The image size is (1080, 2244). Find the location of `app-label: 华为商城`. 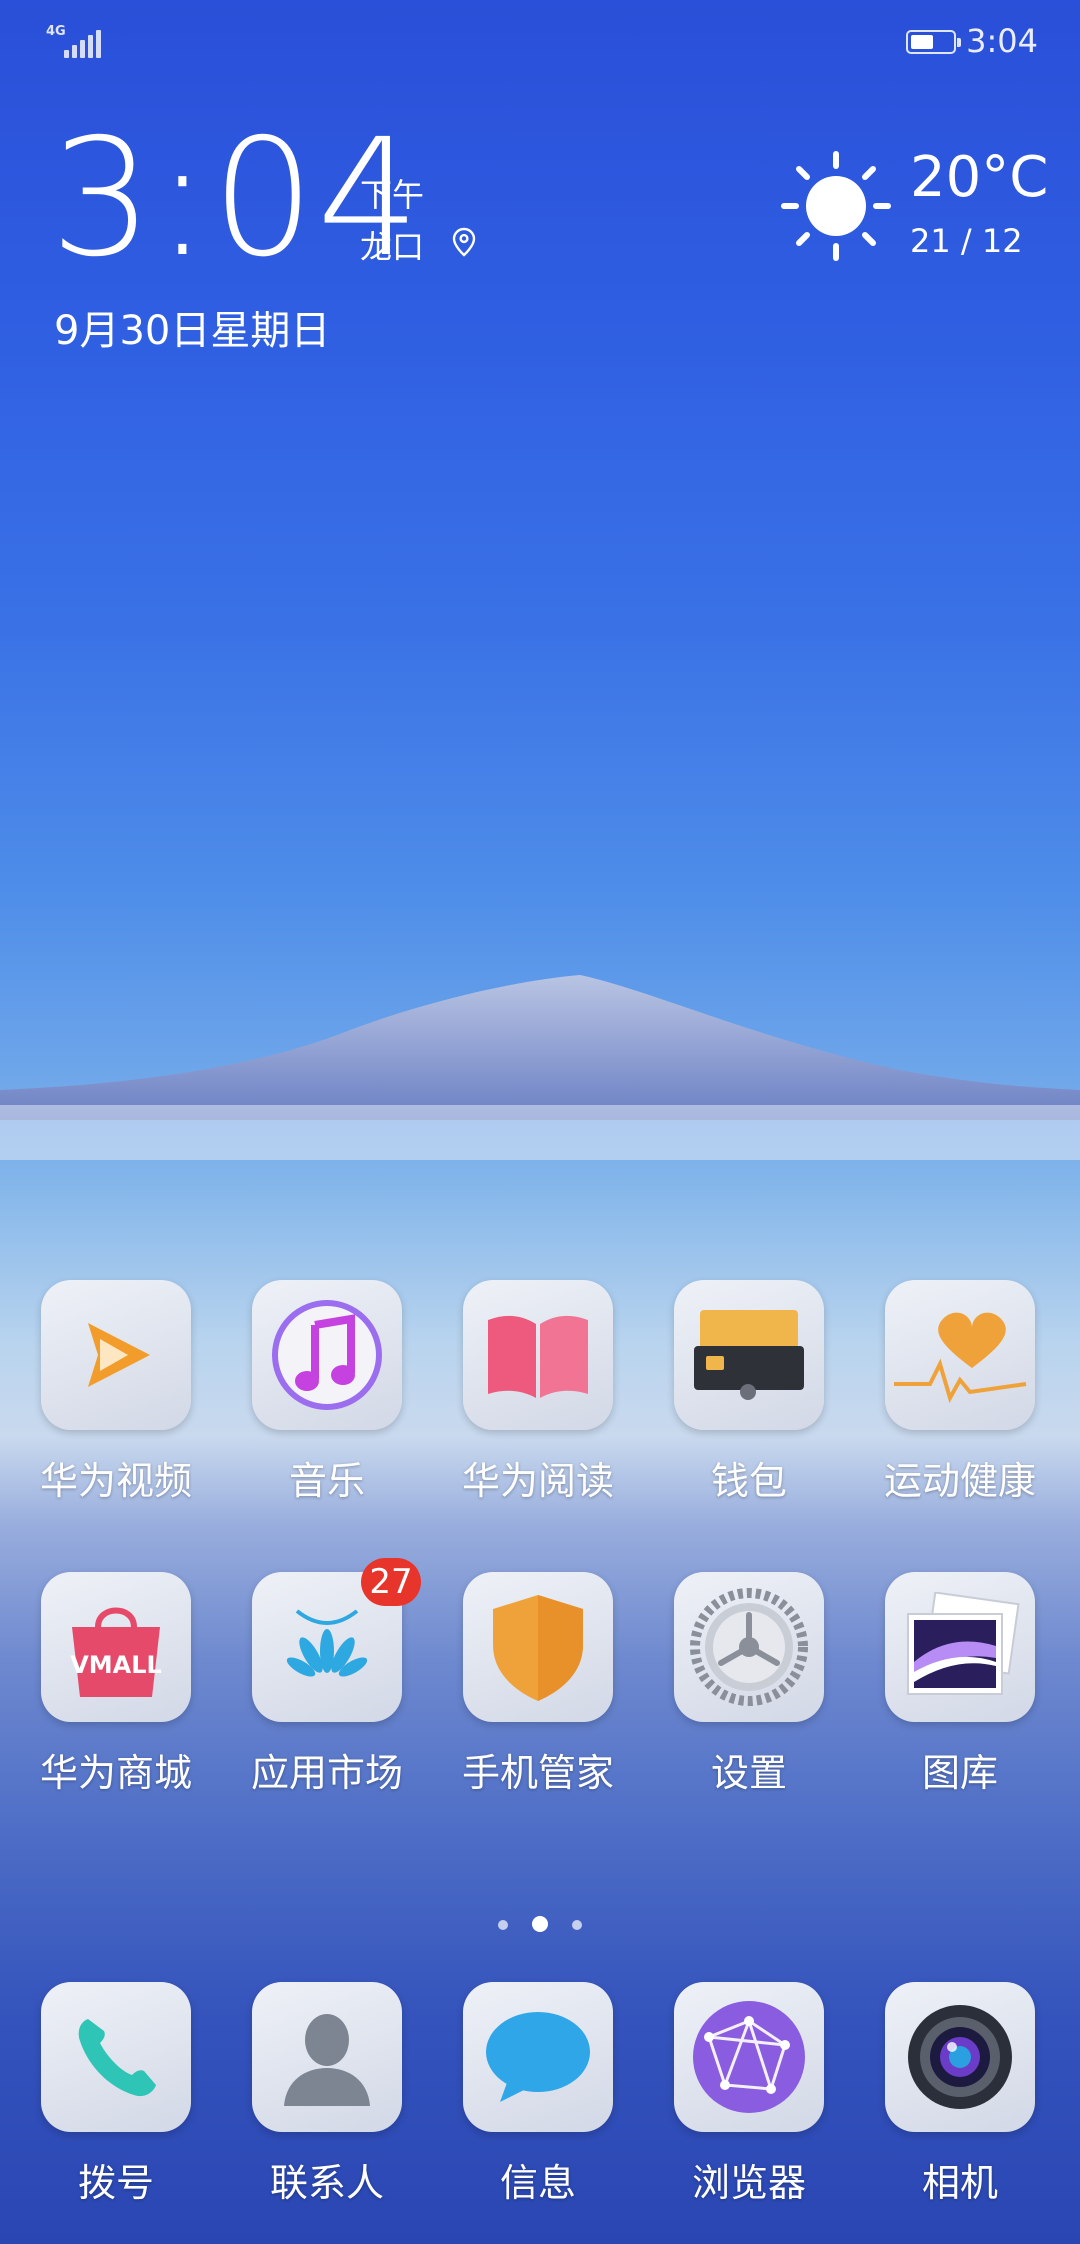

app-label: 华为商城 is located at coordinates (115, 1773).